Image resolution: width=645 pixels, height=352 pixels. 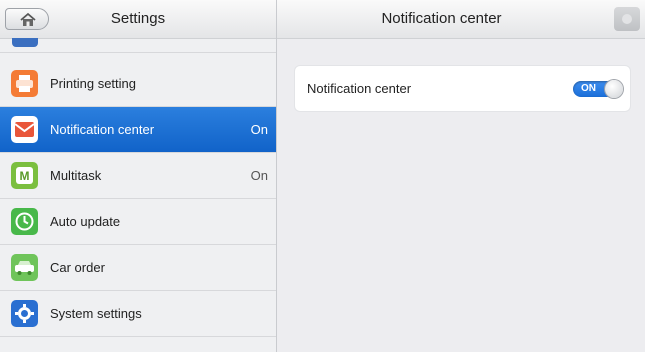 I want to click on sidebar-item-notification-center: Notification center On, so click(x=138, y=130).